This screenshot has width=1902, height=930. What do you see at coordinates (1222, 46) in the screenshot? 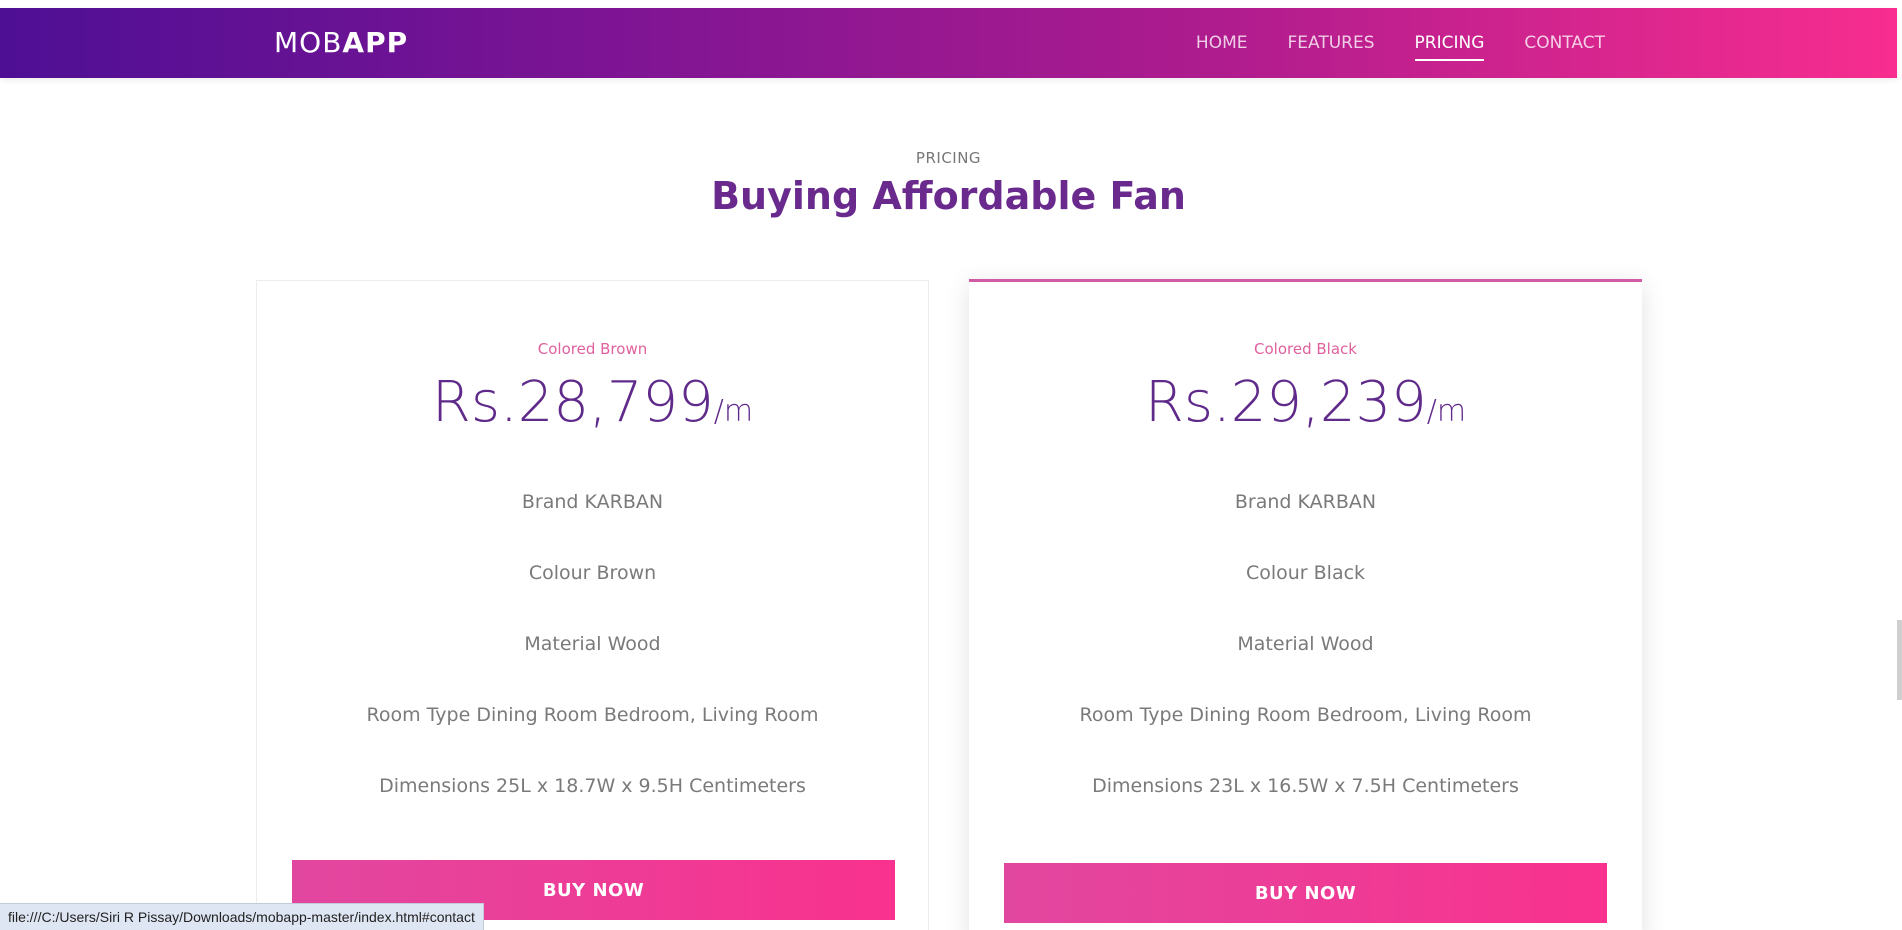
I see `nav-link-home: HOME` at bounding box center [1222, 46].